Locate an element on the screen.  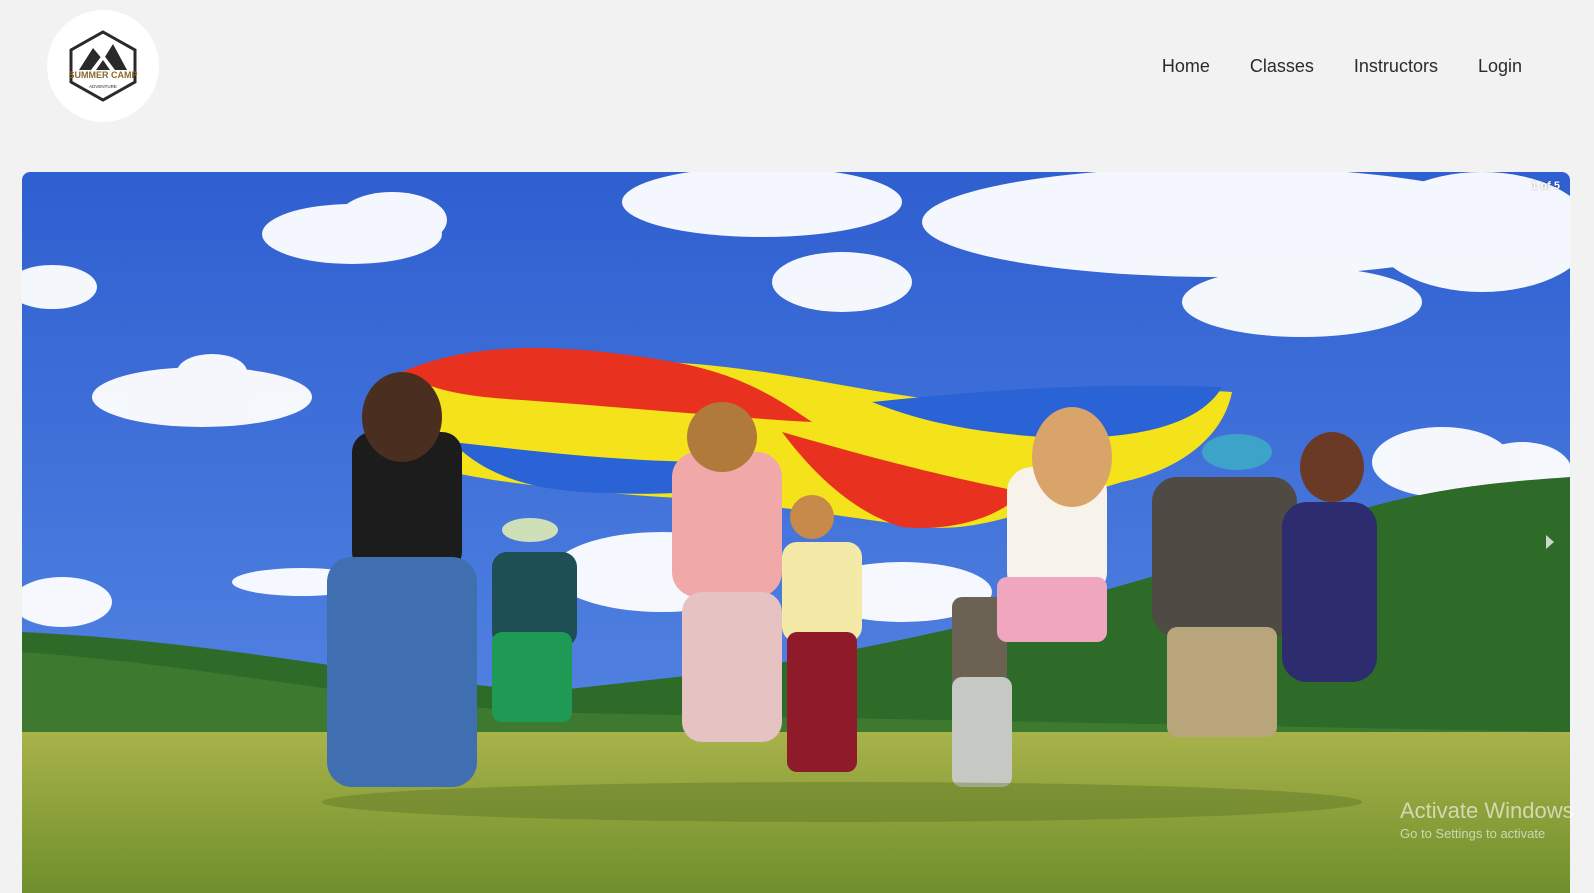
tent-mountain-icon: SUMMER CAMP ADVENTURE is located at coordinates (103, 66).